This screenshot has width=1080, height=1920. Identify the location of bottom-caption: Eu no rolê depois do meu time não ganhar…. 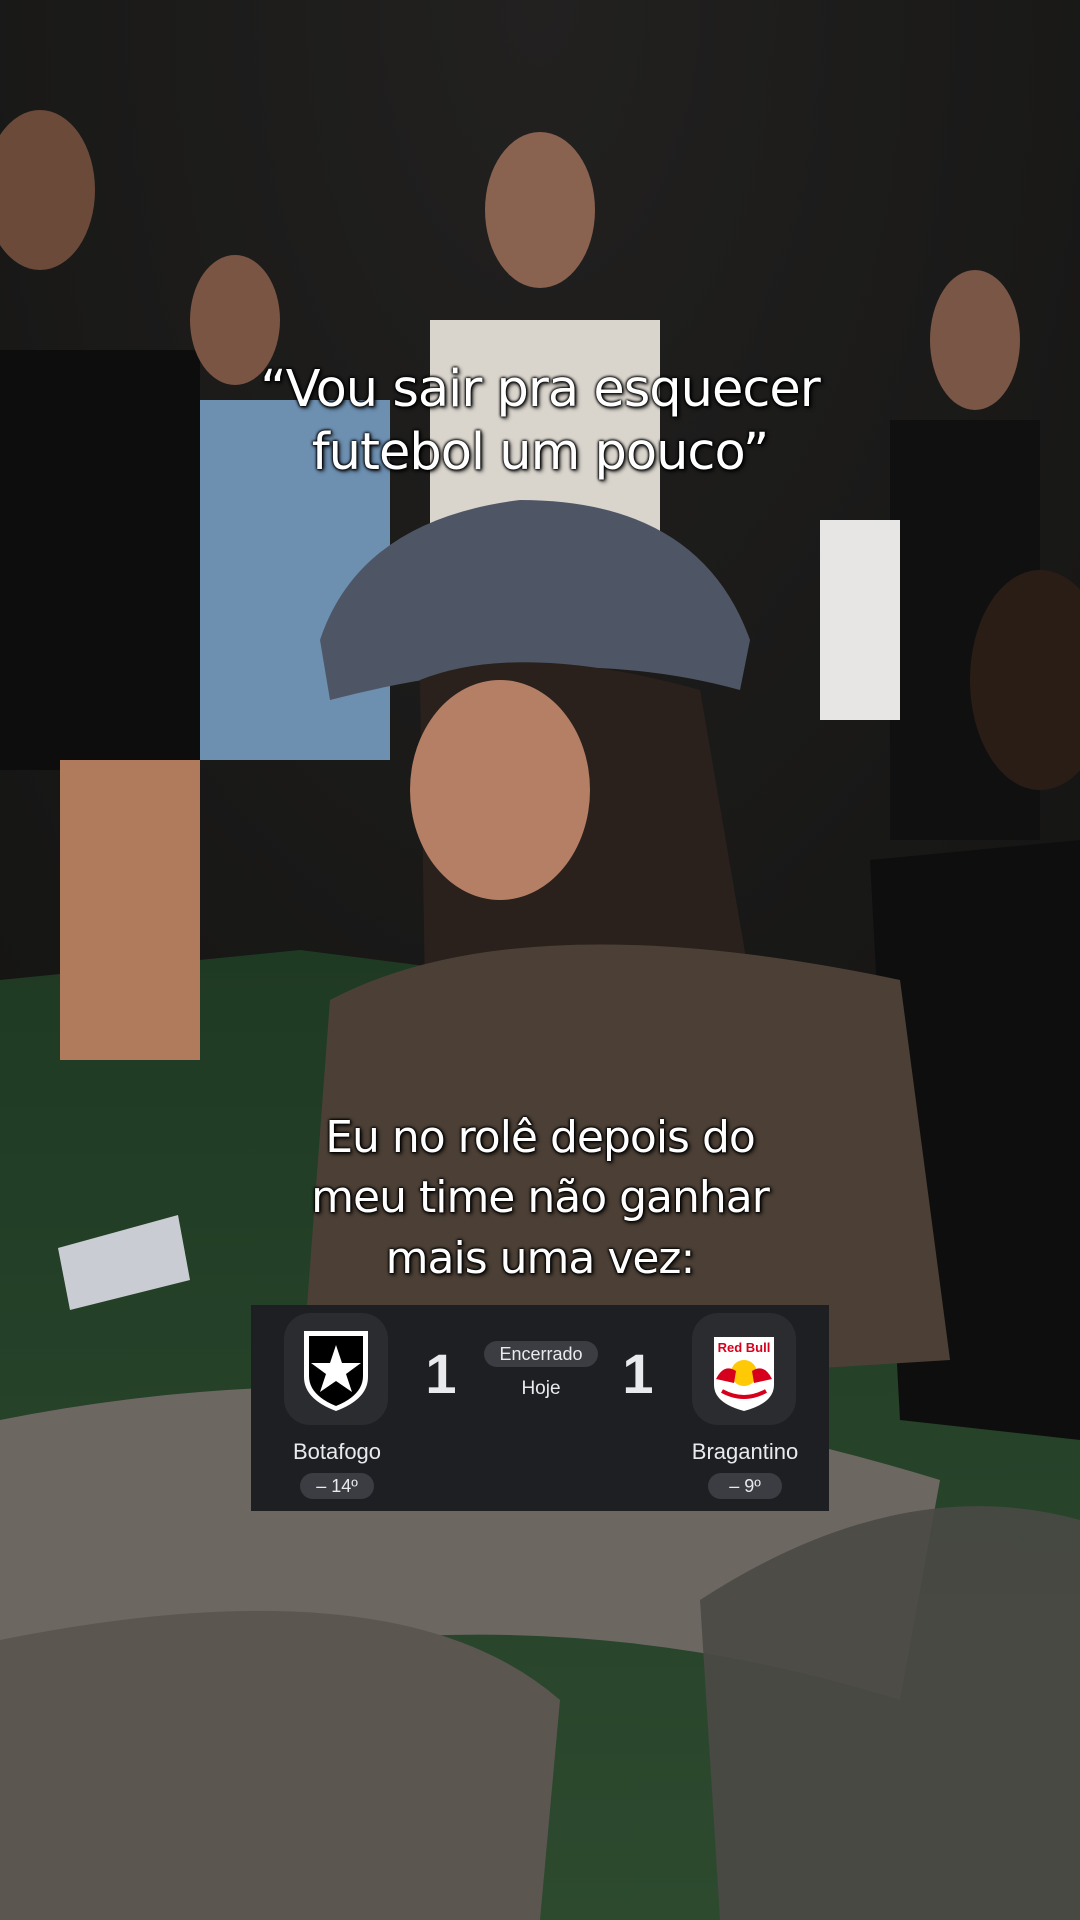
(540, 1198).